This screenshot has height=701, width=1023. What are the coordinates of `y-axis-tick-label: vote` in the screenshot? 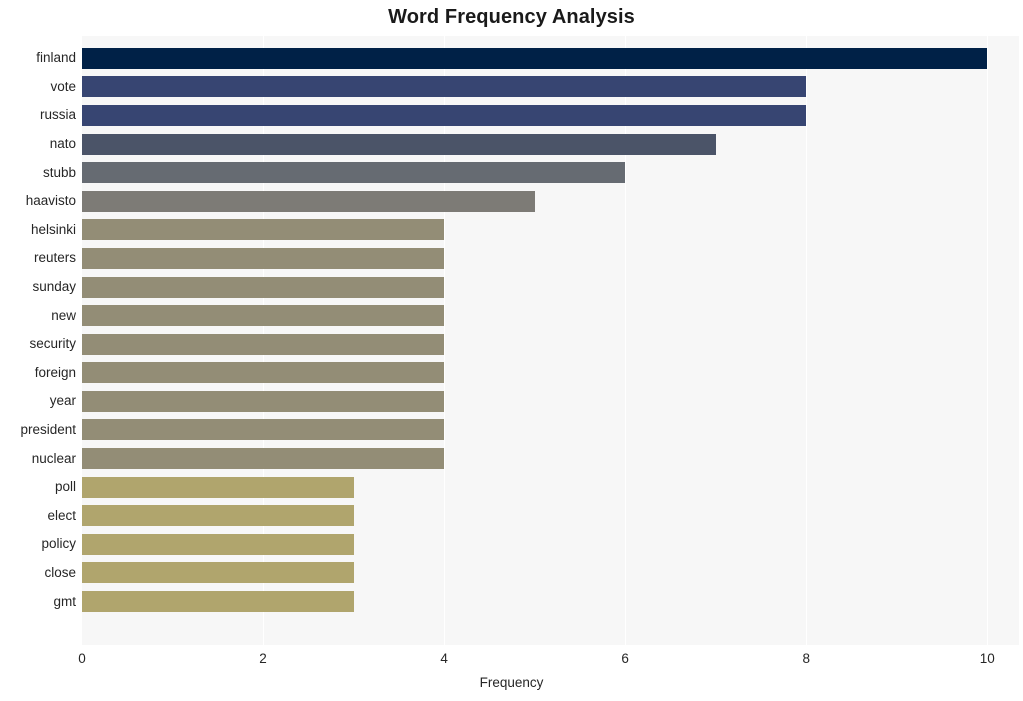 It's located at (63, 86).